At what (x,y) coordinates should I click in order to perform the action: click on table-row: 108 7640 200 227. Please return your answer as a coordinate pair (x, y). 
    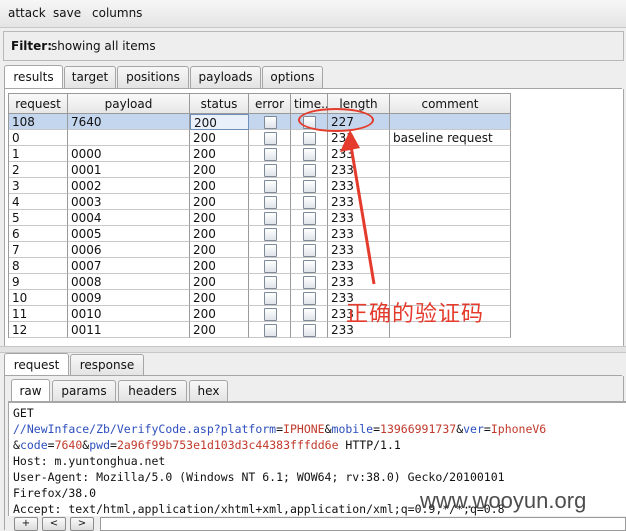
    Looking at the image, I should click on (260, 122).